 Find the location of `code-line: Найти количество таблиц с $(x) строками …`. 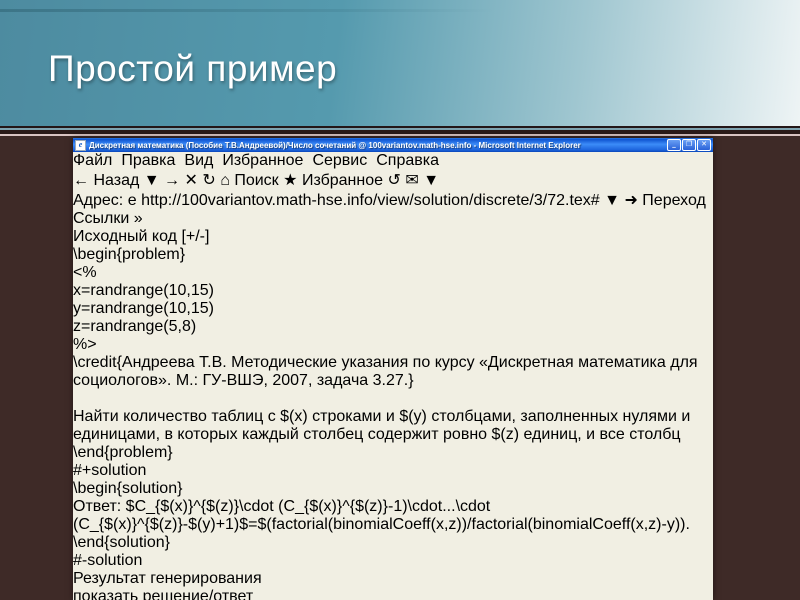

code-line: Найти количество таблиц с $(x) строками … is located at coordinates (382, 425).